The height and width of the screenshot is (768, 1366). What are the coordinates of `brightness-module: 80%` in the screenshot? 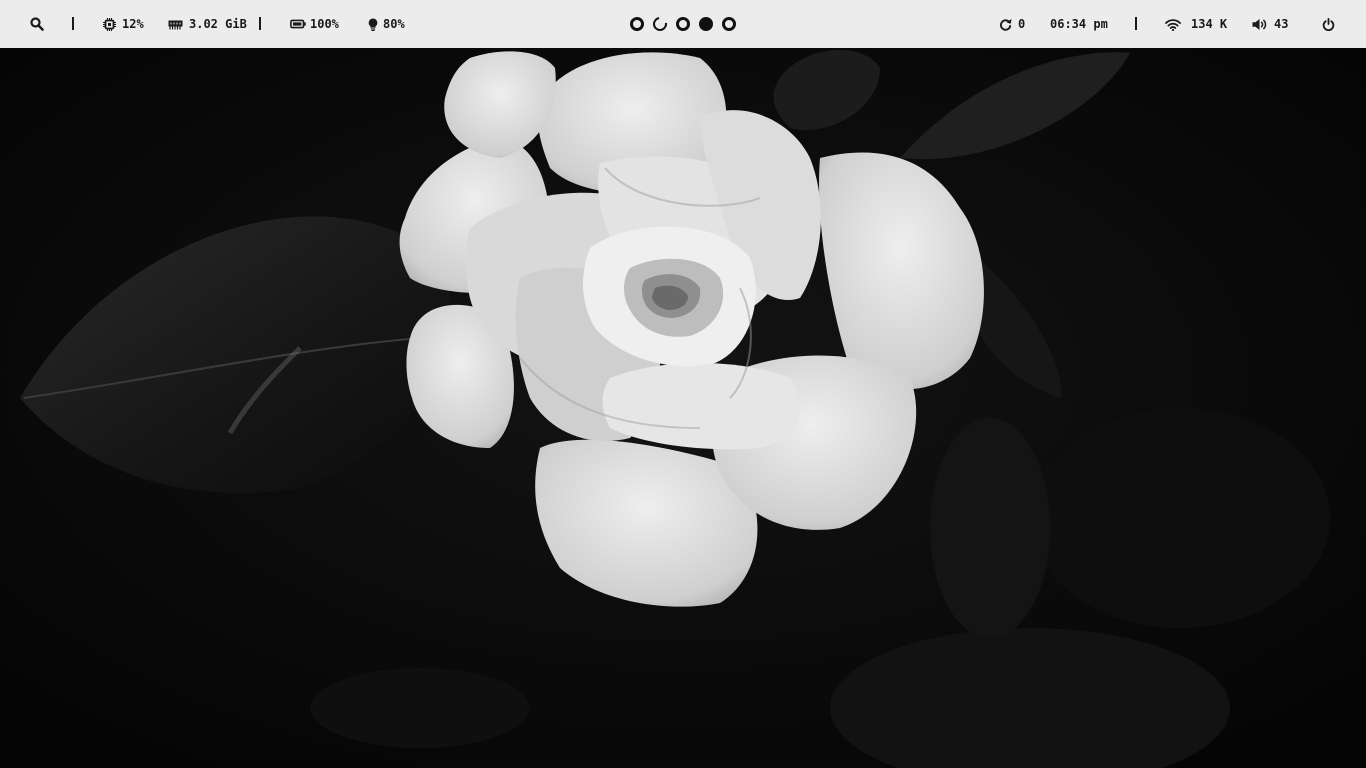 It's located at (386, 24).